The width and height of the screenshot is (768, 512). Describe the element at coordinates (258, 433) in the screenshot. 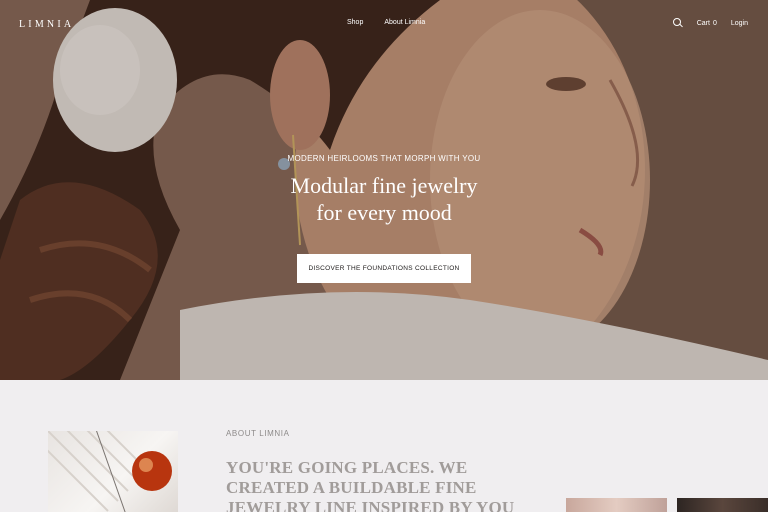

I see `about-label: ABOUT LIMNIA` at that location.